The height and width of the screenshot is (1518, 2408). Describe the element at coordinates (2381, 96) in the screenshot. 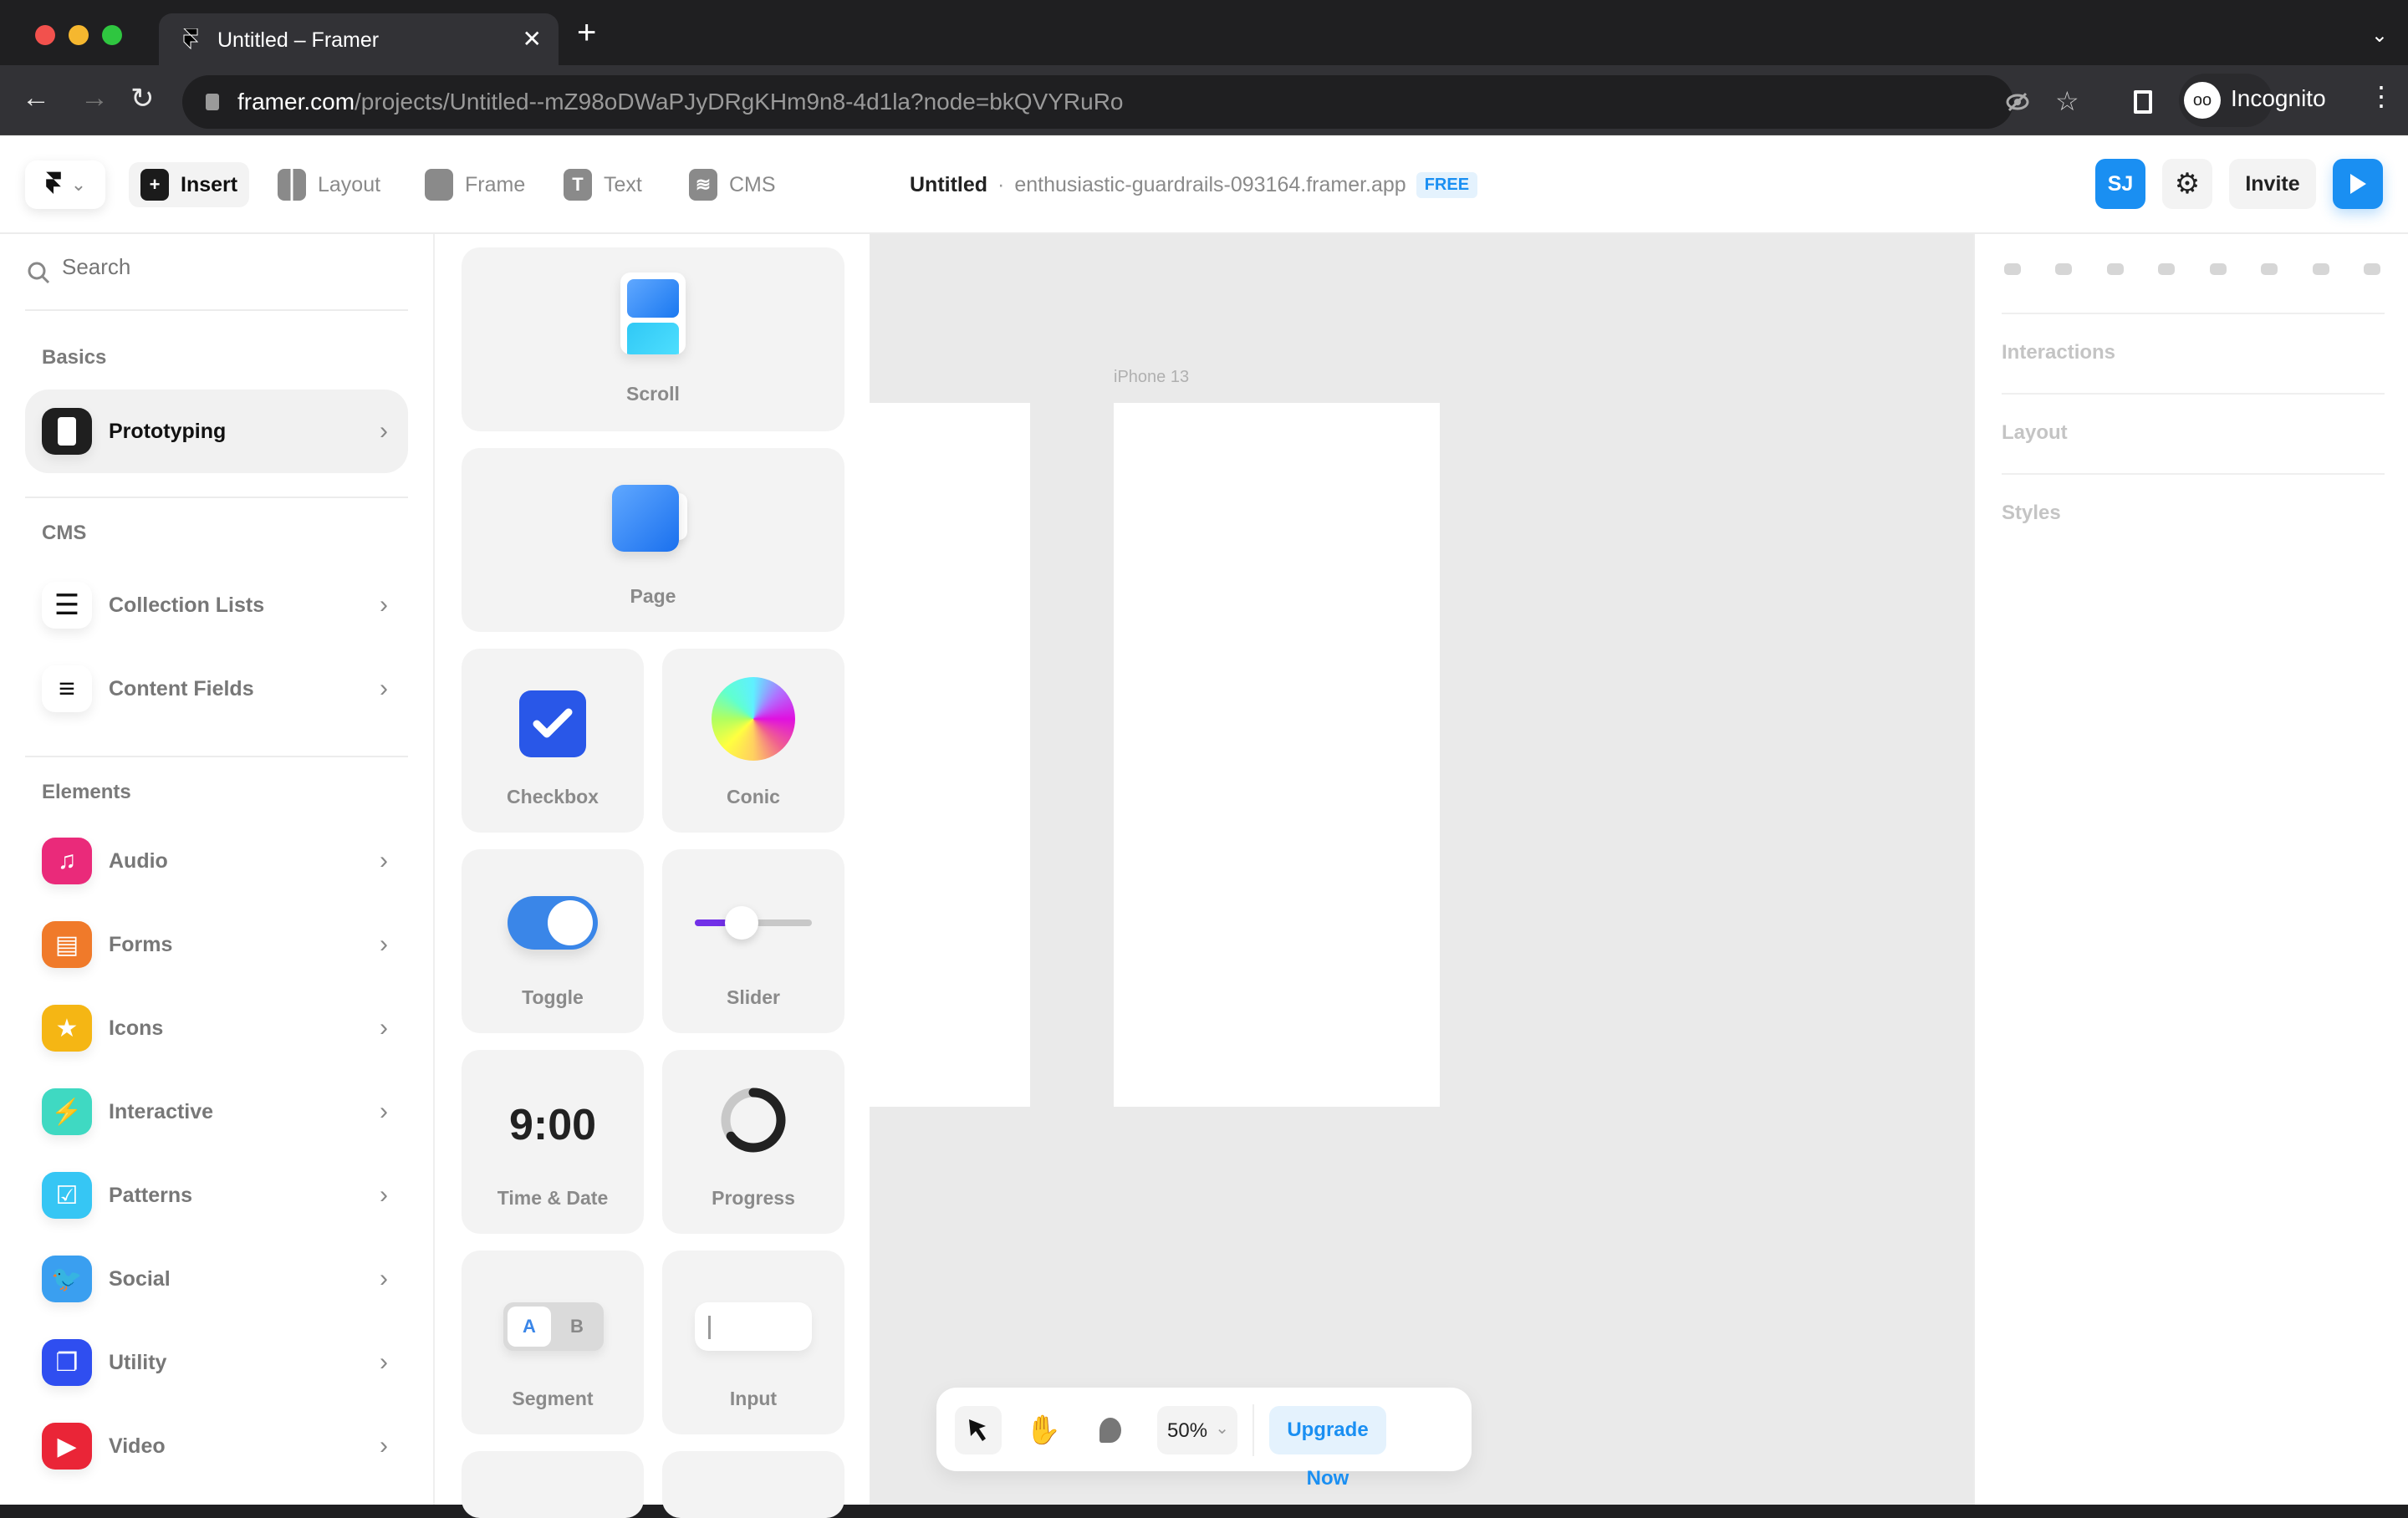

I see `more-icon: ⋮` at that location.